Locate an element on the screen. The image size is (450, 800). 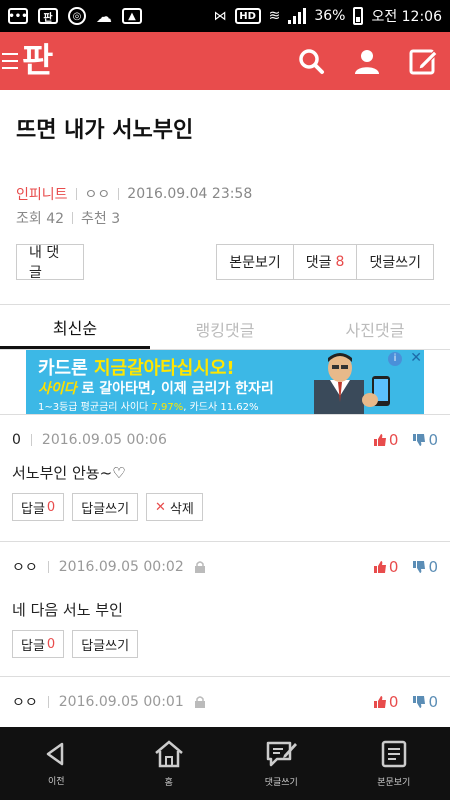
post-action-group: 본문보기 댓글 8 댓글쓰기 is located at coordinates (325, 262).